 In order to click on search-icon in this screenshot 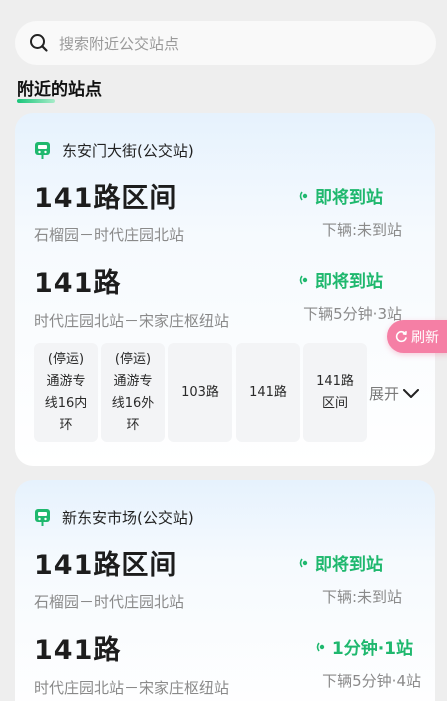, I will do `click(39, 43)`.